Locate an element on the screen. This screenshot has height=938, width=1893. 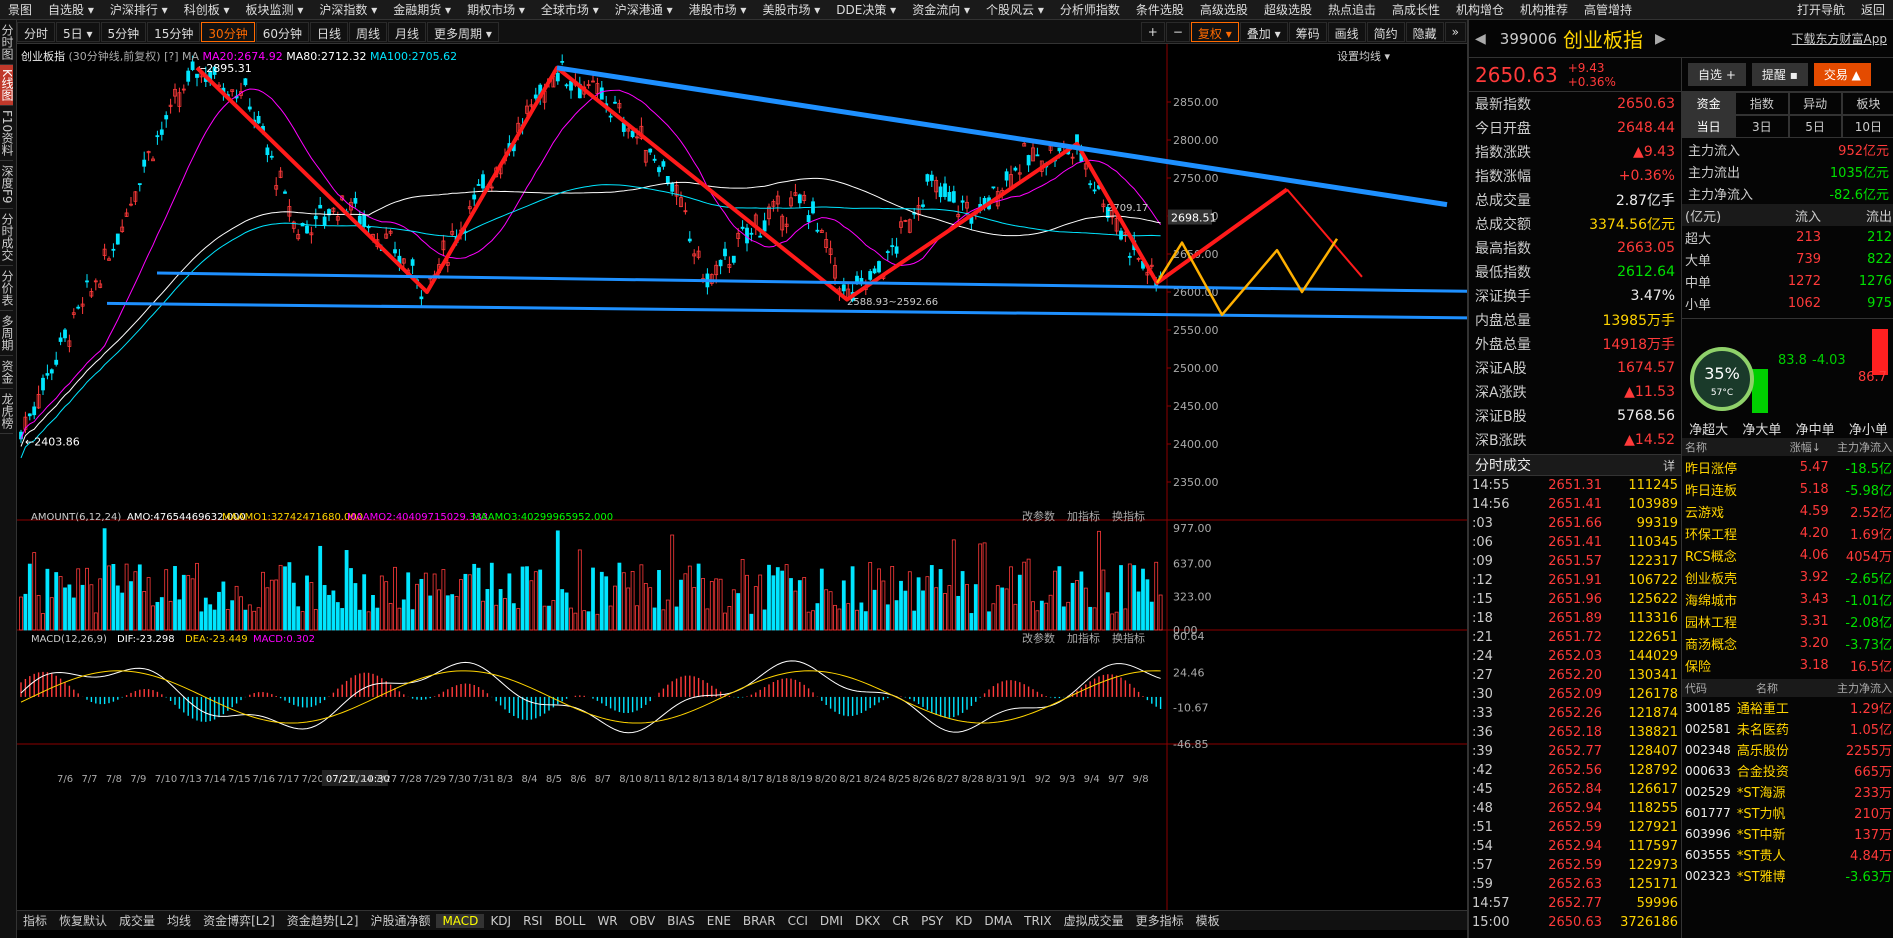
period-button: 60分钟 is located at coordinates (282, 31).